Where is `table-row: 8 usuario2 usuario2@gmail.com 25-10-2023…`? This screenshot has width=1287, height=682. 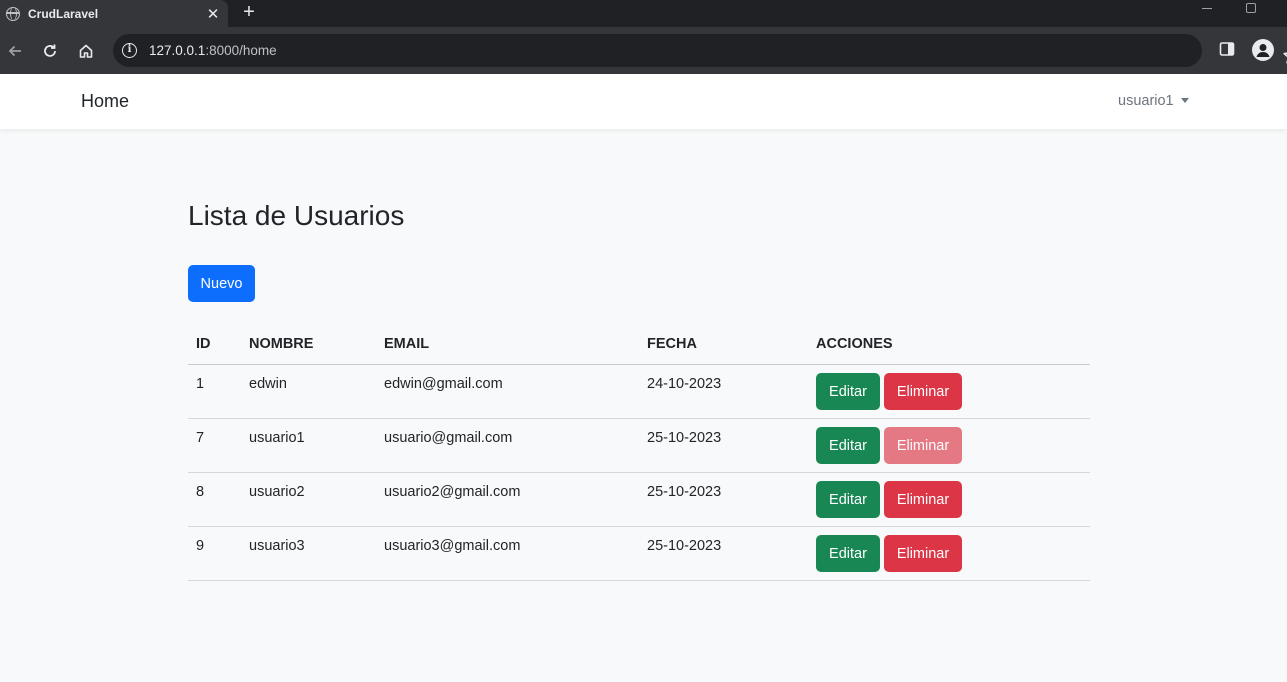
table-row: 8 usuario2 usuario2@gmail.com 25-10-2023… is located at coordinates (639, 500).